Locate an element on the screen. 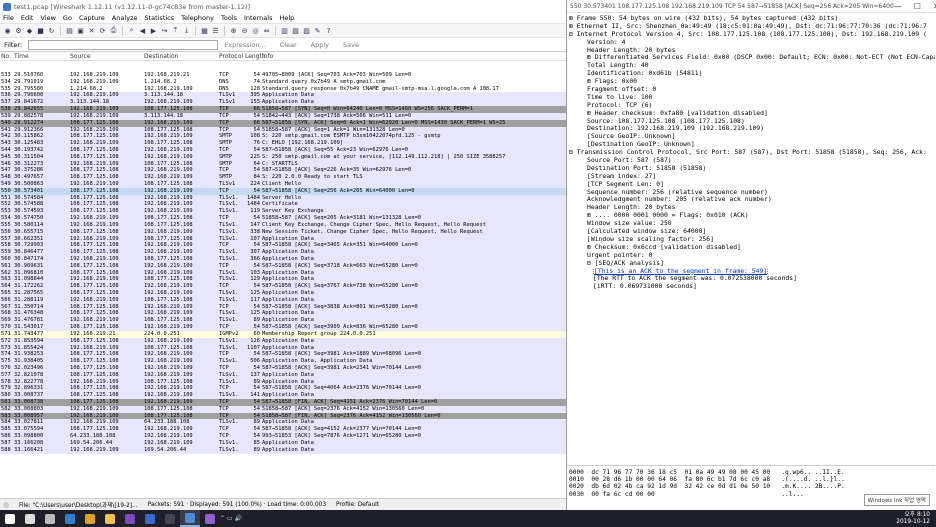 The image size is (936, 527). preferences-icon: ✎ is located at coordinates (317, 30).